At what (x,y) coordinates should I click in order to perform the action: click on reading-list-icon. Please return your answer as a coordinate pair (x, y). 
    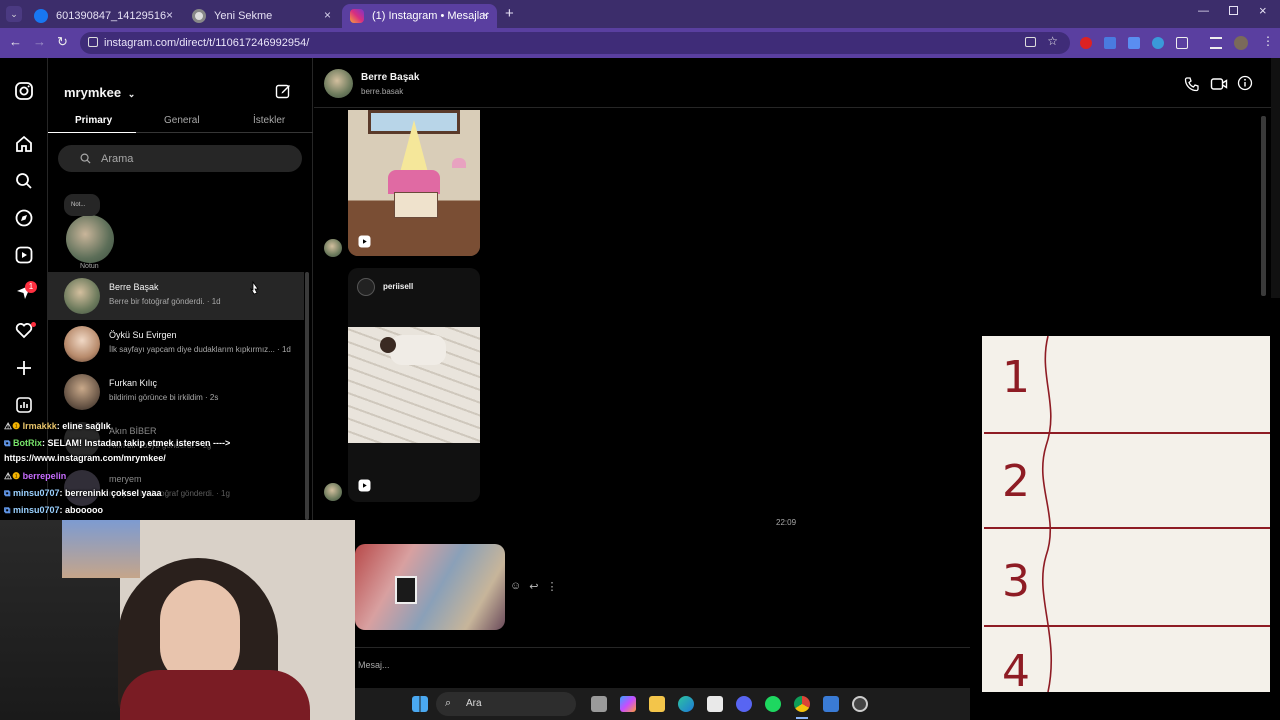
    Looking at the image, I should click on (1216, 43).